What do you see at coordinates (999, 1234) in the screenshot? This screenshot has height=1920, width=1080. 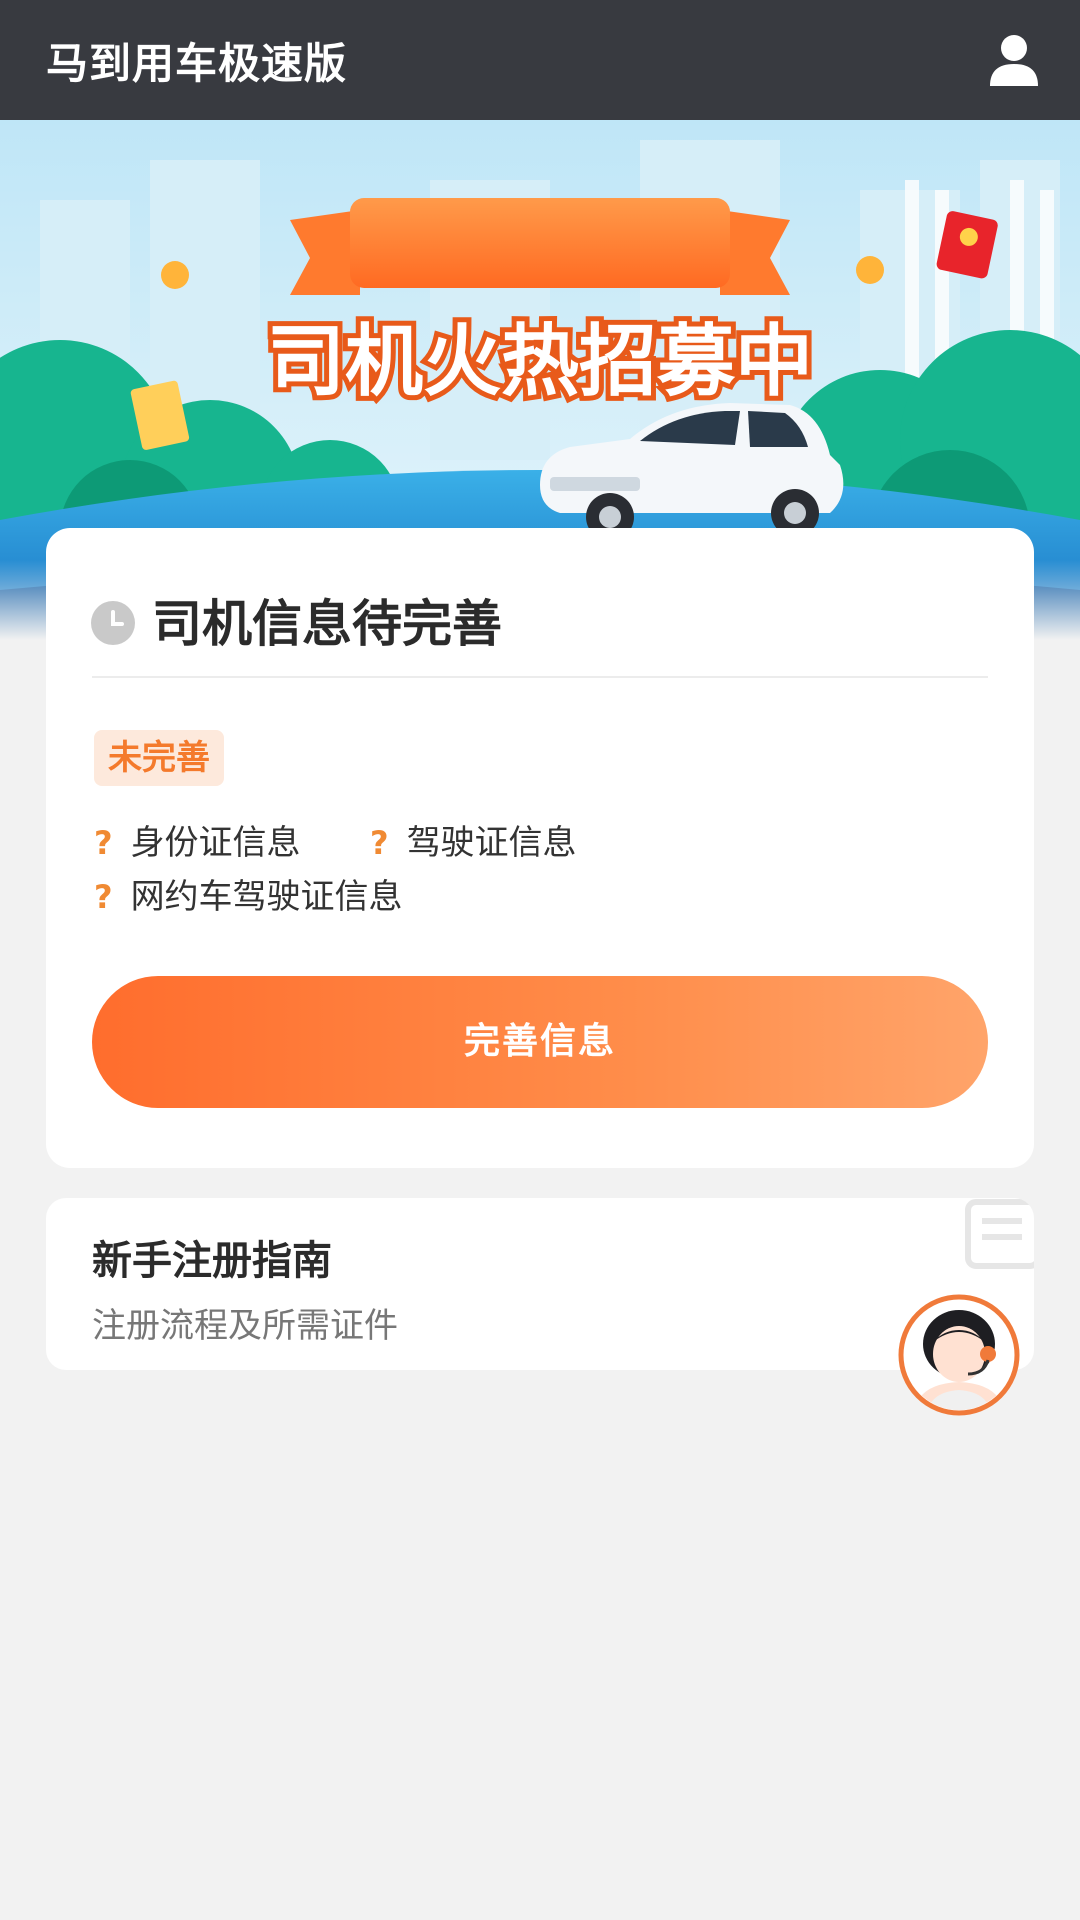 I see `document-icon` at bounding box center [999, 1234].